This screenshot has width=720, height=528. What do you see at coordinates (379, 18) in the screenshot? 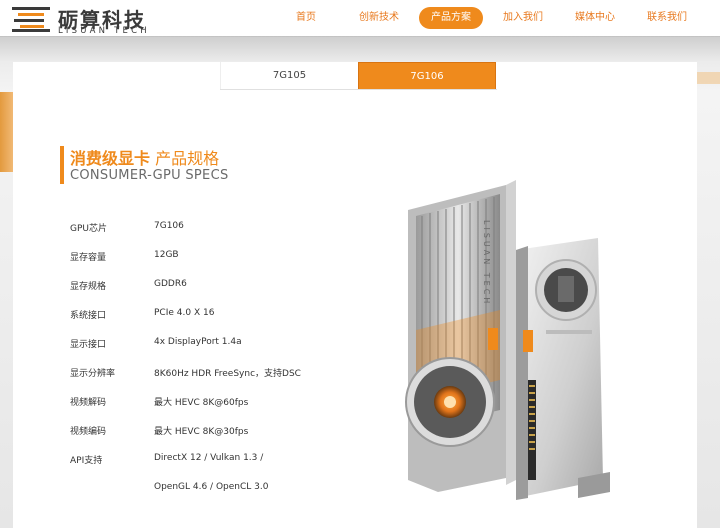
I see `nav-item-innovation: 创新技术` at bounding box center [379, 18].